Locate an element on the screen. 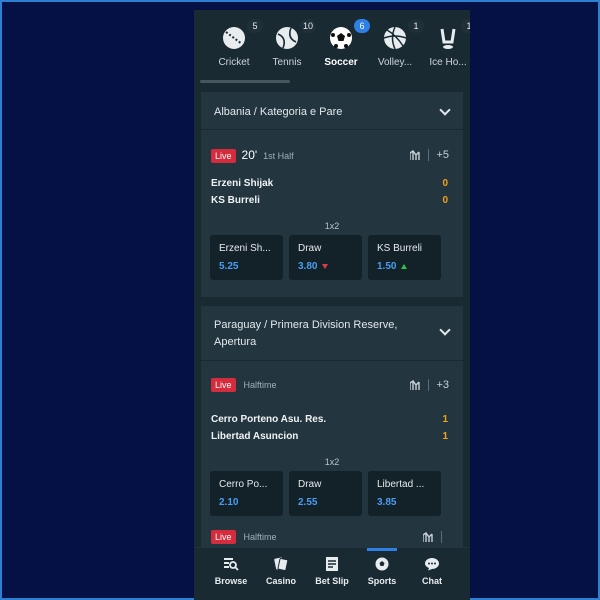 The image size is (600, 600). more-markets-count: +5 is located at coordinates (442, 155).